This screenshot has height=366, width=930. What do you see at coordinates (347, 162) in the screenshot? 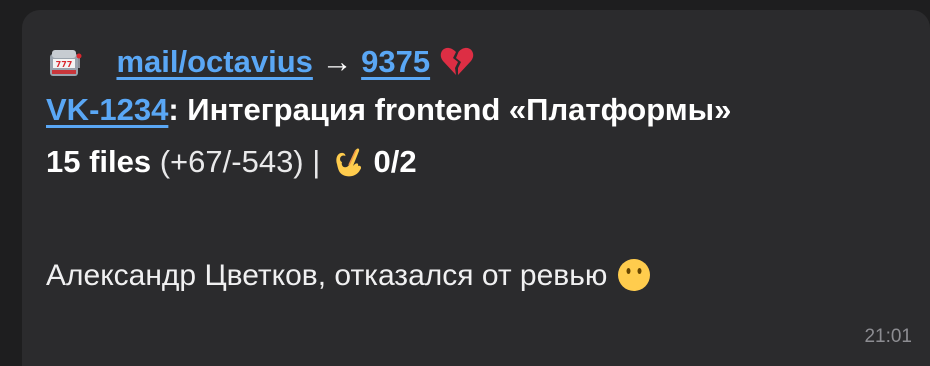
I see `ok-hand-icon` at bounding box center [347, 162].